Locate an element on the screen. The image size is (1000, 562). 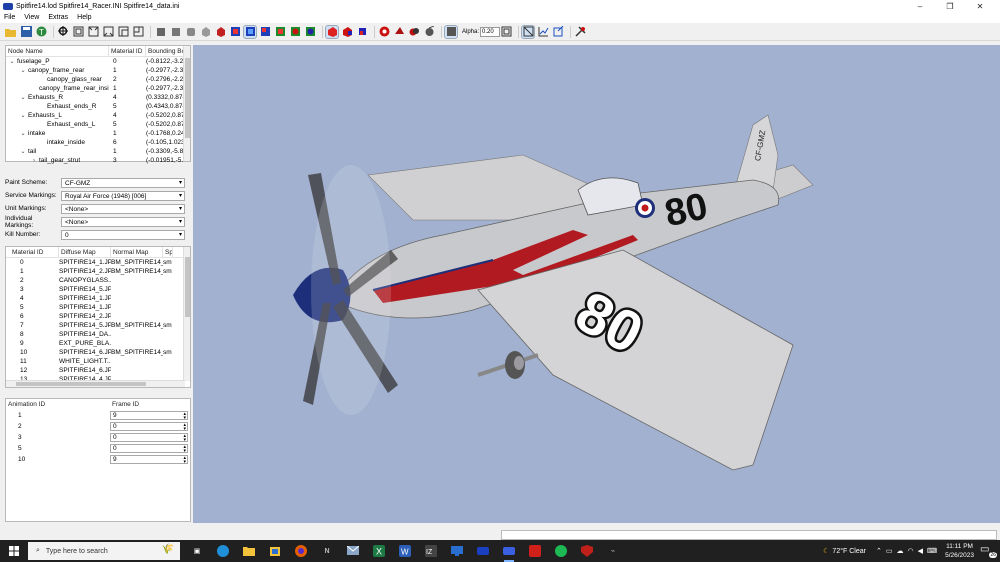
arcade-app-icon: ⌁ is located at coordinates (613, 551).